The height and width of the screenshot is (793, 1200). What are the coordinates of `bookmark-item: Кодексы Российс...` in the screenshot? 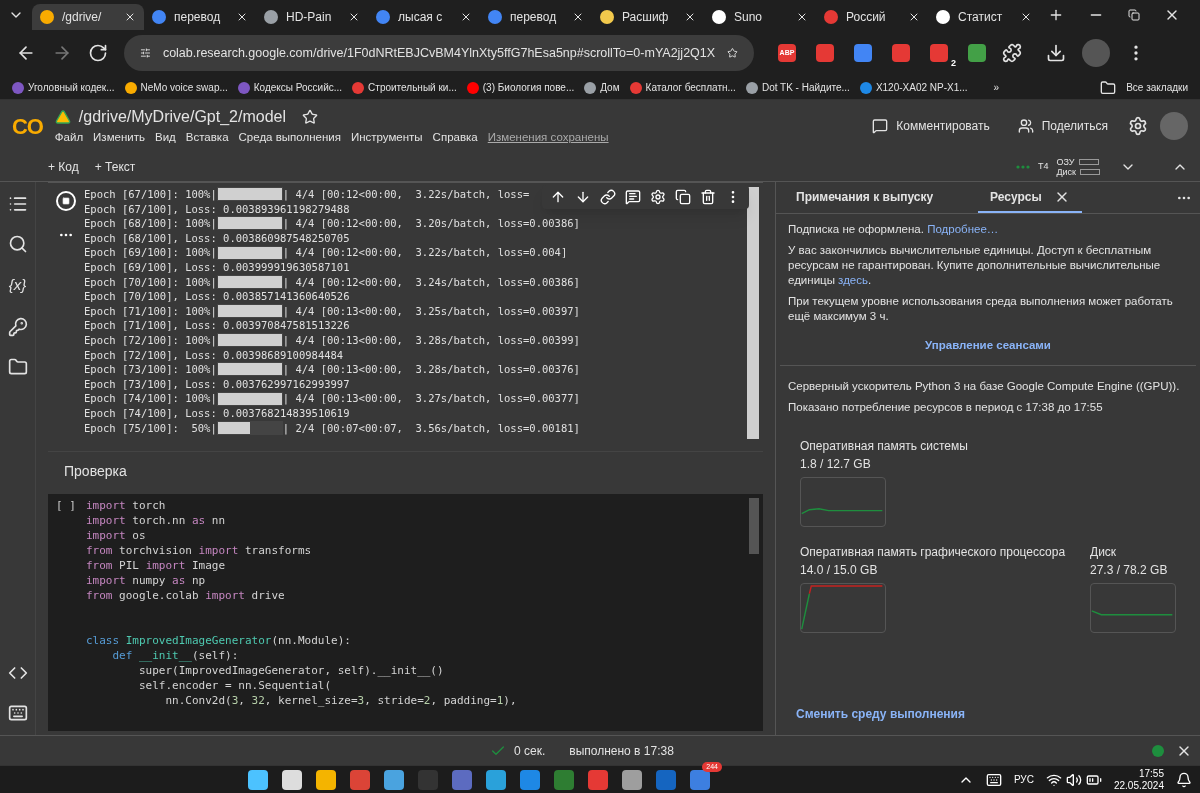 It's located at (290, 87).